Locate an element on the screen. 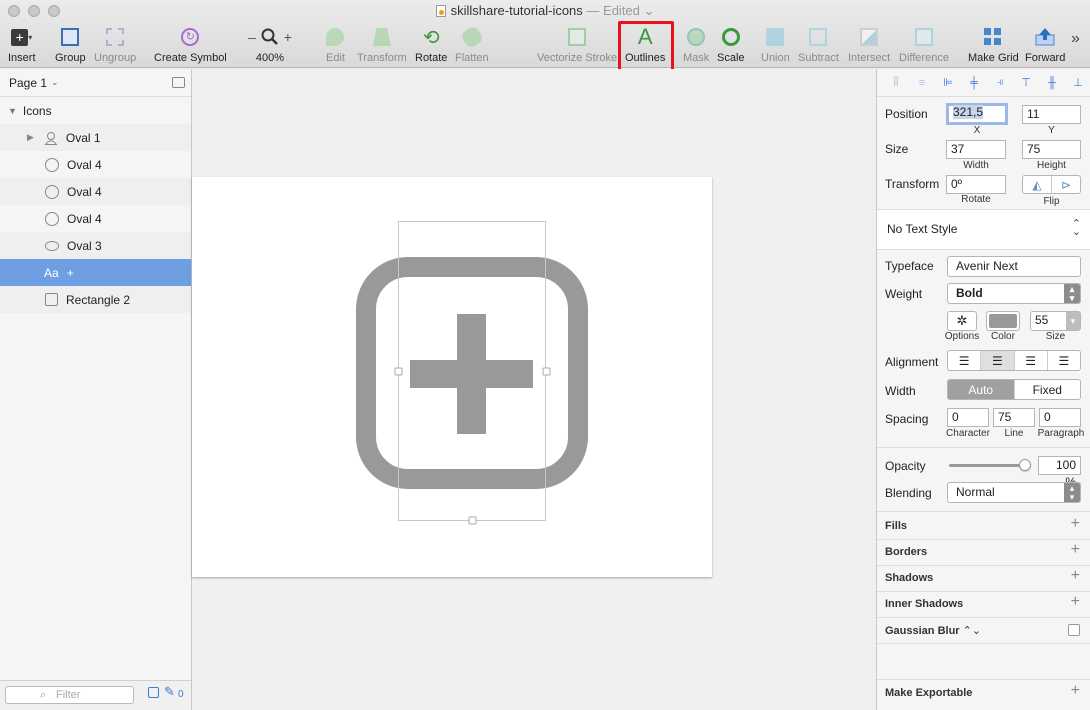  line-spacing-field: 75 is located at coordinates (1014, 417).